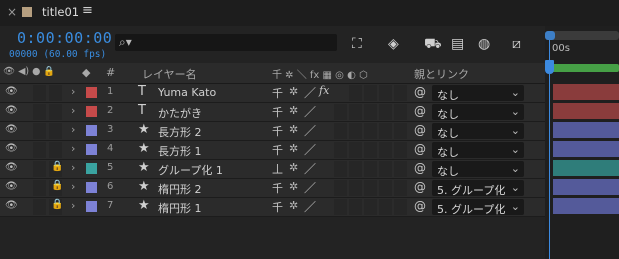 The width and height of the screenshot is (619, 259). I want to click on label-header-icon: ◆, so click(86, 72).